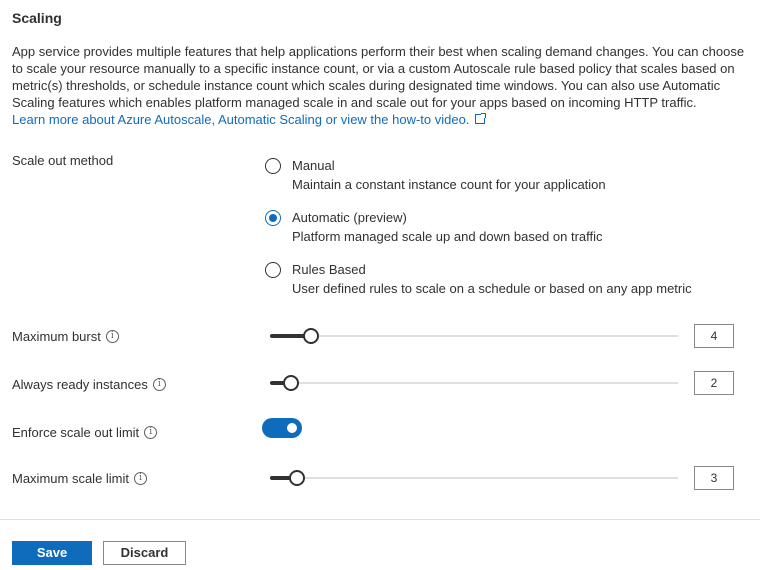 This screenshot has width=760, height=570. I want to click on always-ready-instances-input: 2, so click(714, 383).